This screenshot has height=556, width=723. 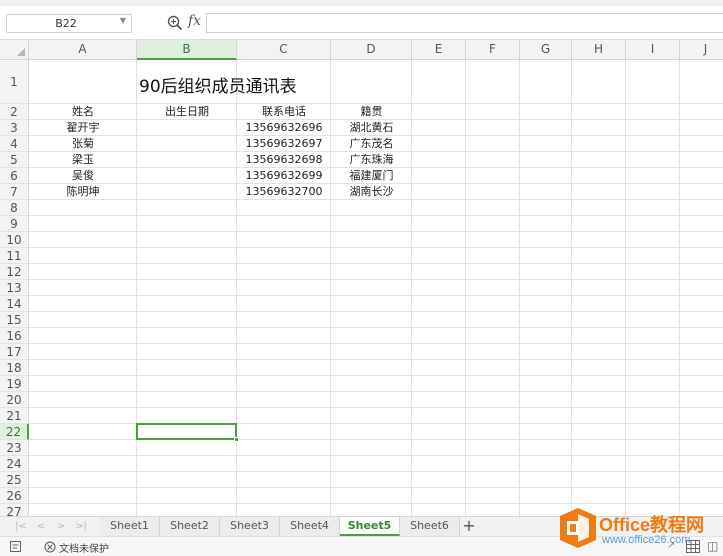 What do you see at coordinates (123, 20) in the screenshot?
I see `chevron-down-icon: ▼` at bounding box center [123, 20].